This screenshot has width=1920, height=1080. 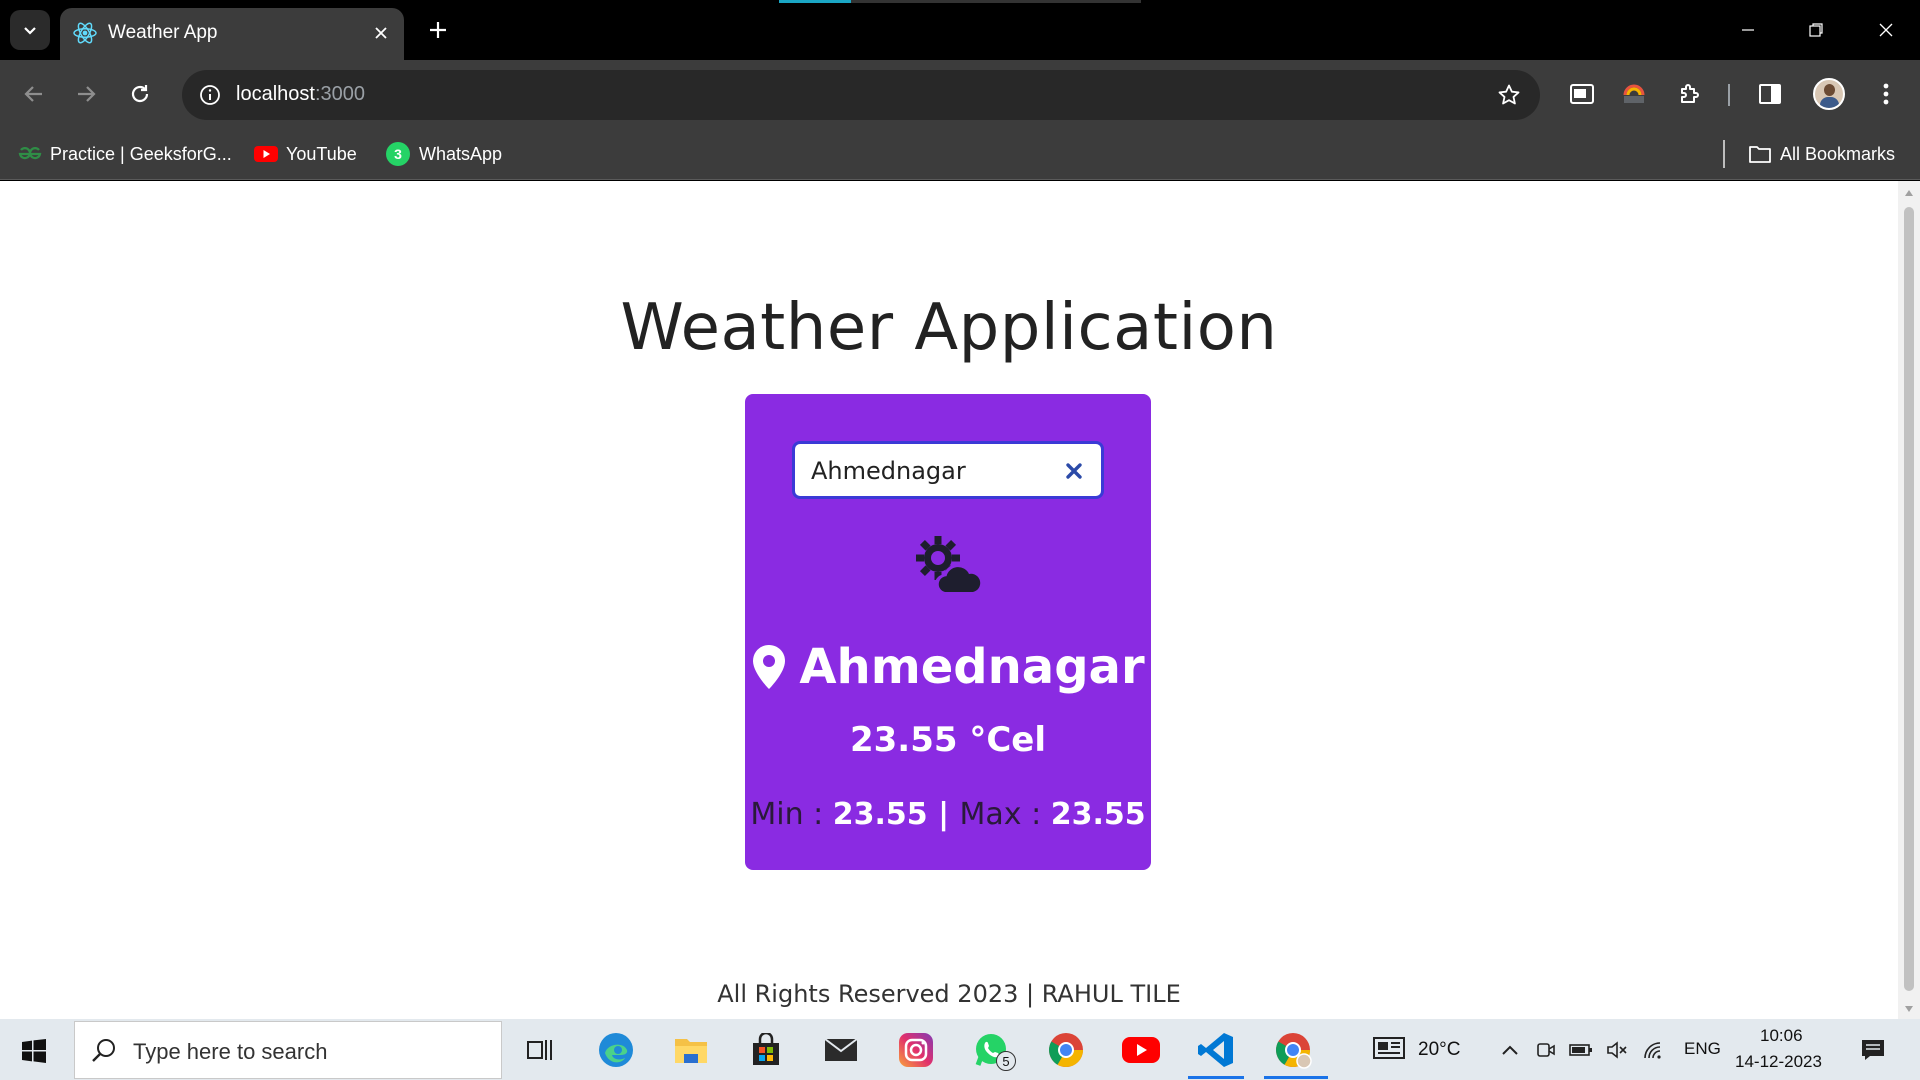 I want to click on taskbar-vscode, so click(x=1216, y=1050).